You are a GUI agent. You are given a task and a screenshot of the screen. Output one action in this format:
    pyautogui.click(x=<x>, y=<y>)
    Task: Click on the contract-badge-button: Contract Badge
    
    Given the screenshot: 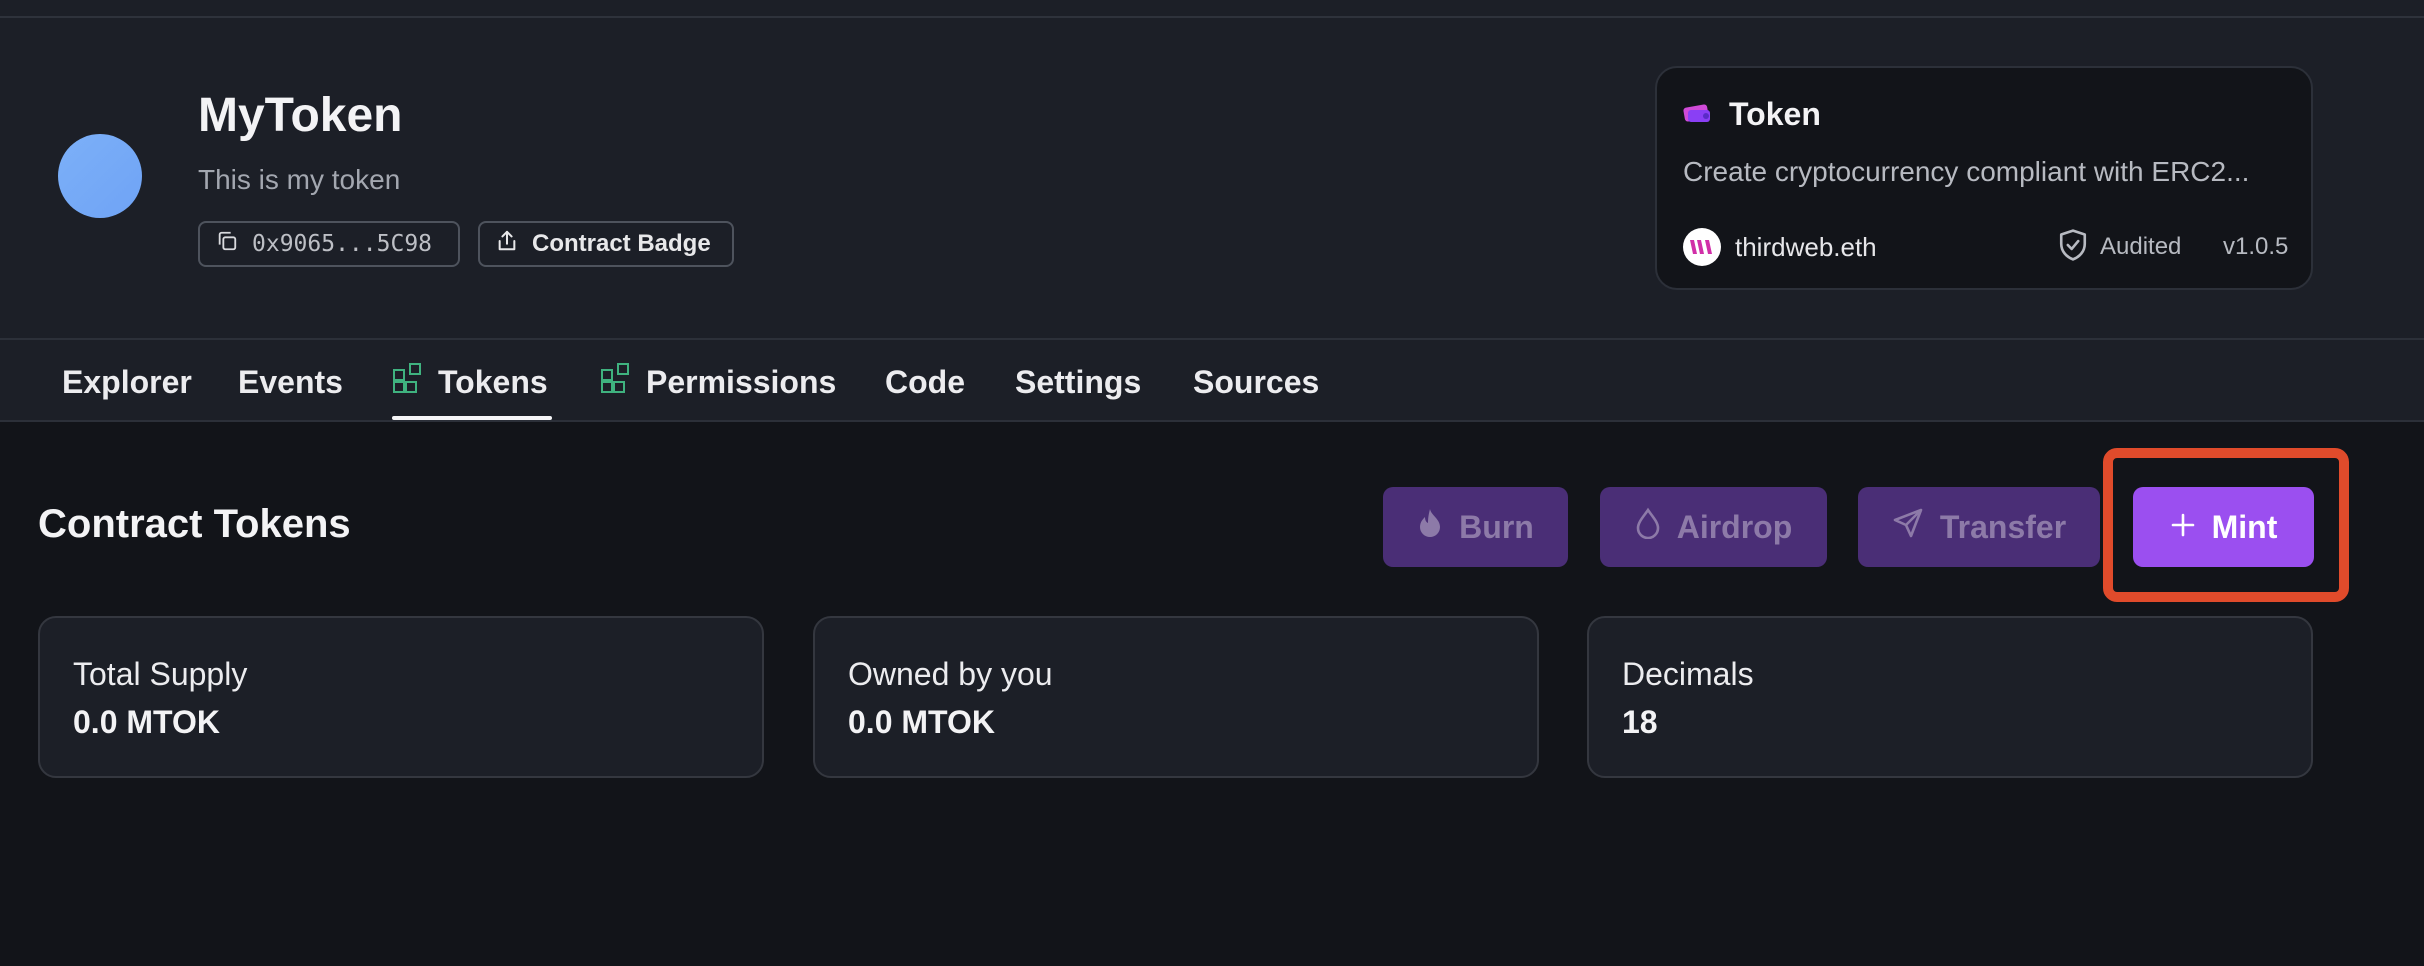 What is the action you would take?
    pyautogui.click(x=606, y=244)
    